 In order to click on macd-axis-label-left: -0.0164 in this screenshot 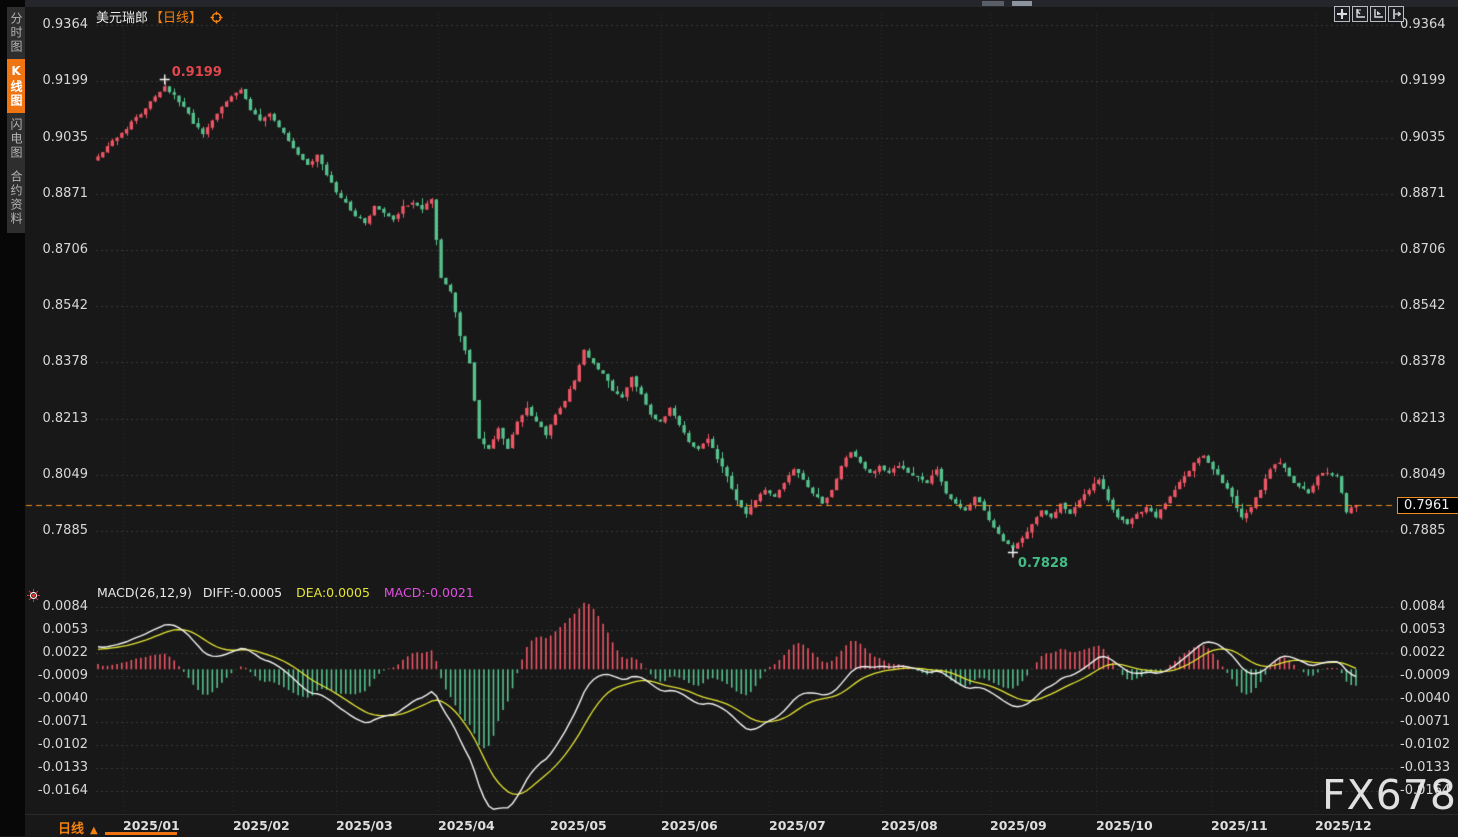, I will do `click(62, 790)`.